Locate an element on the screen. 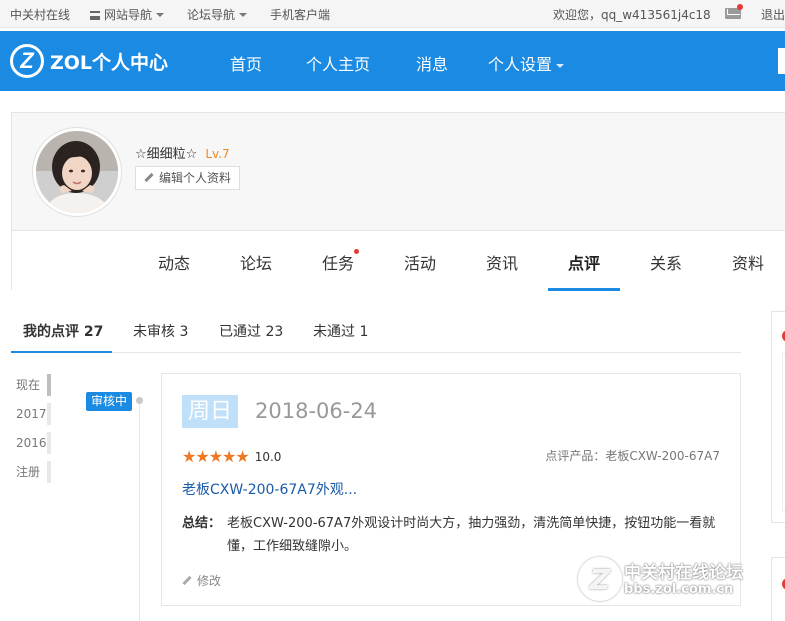 The image size is (785, 621). edit-profile-button: 编辑个人资料 is located at coordinates (188, 178).